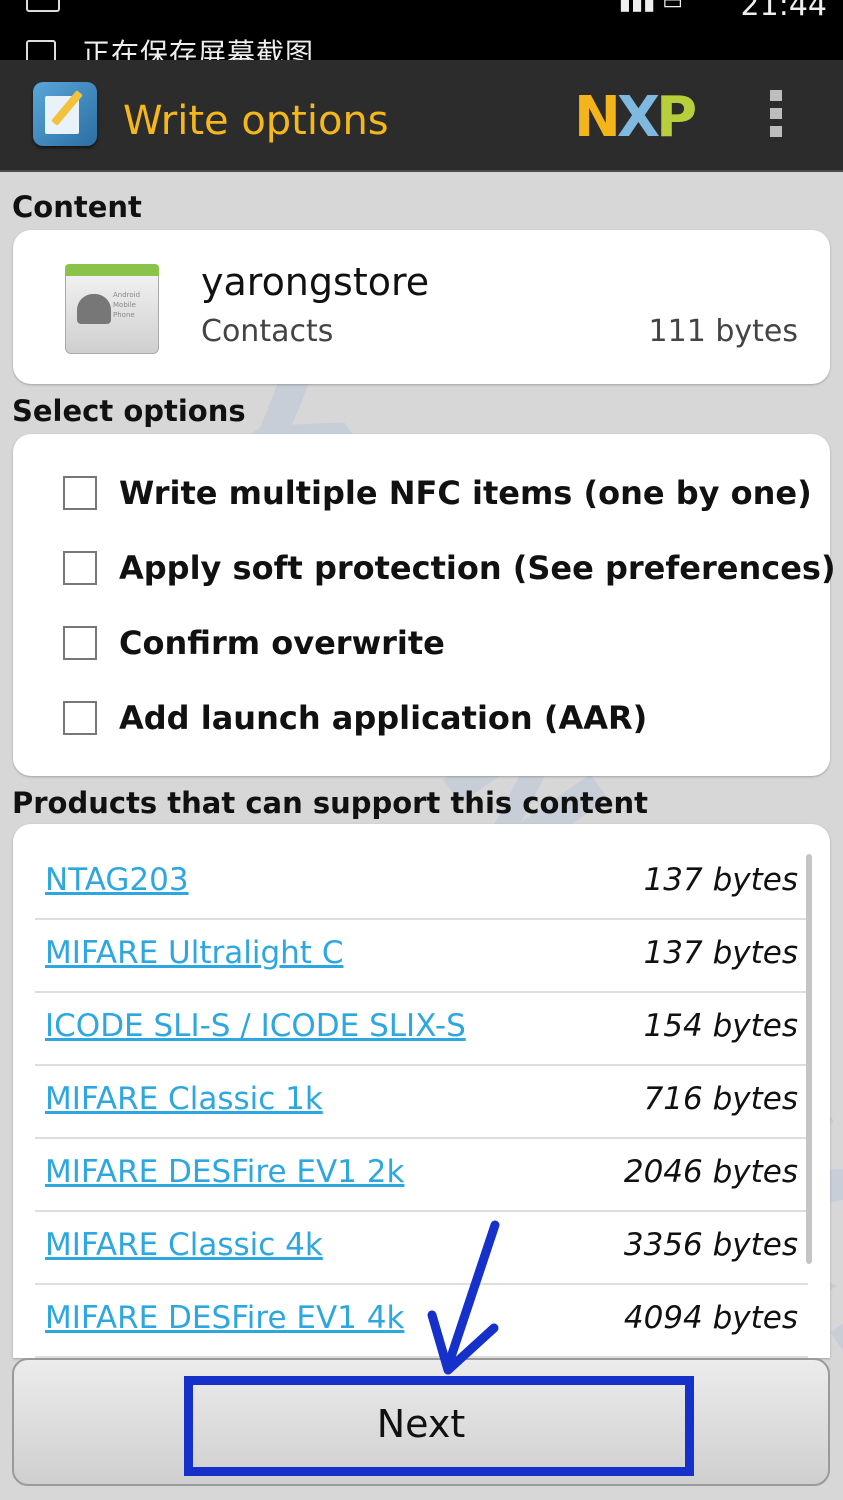 This screenshot has width=843, height=1500. What do you see at coordinates (41, 50) in the screenshot?
I see `screenshot-icon` at bounding box center [41, 50].